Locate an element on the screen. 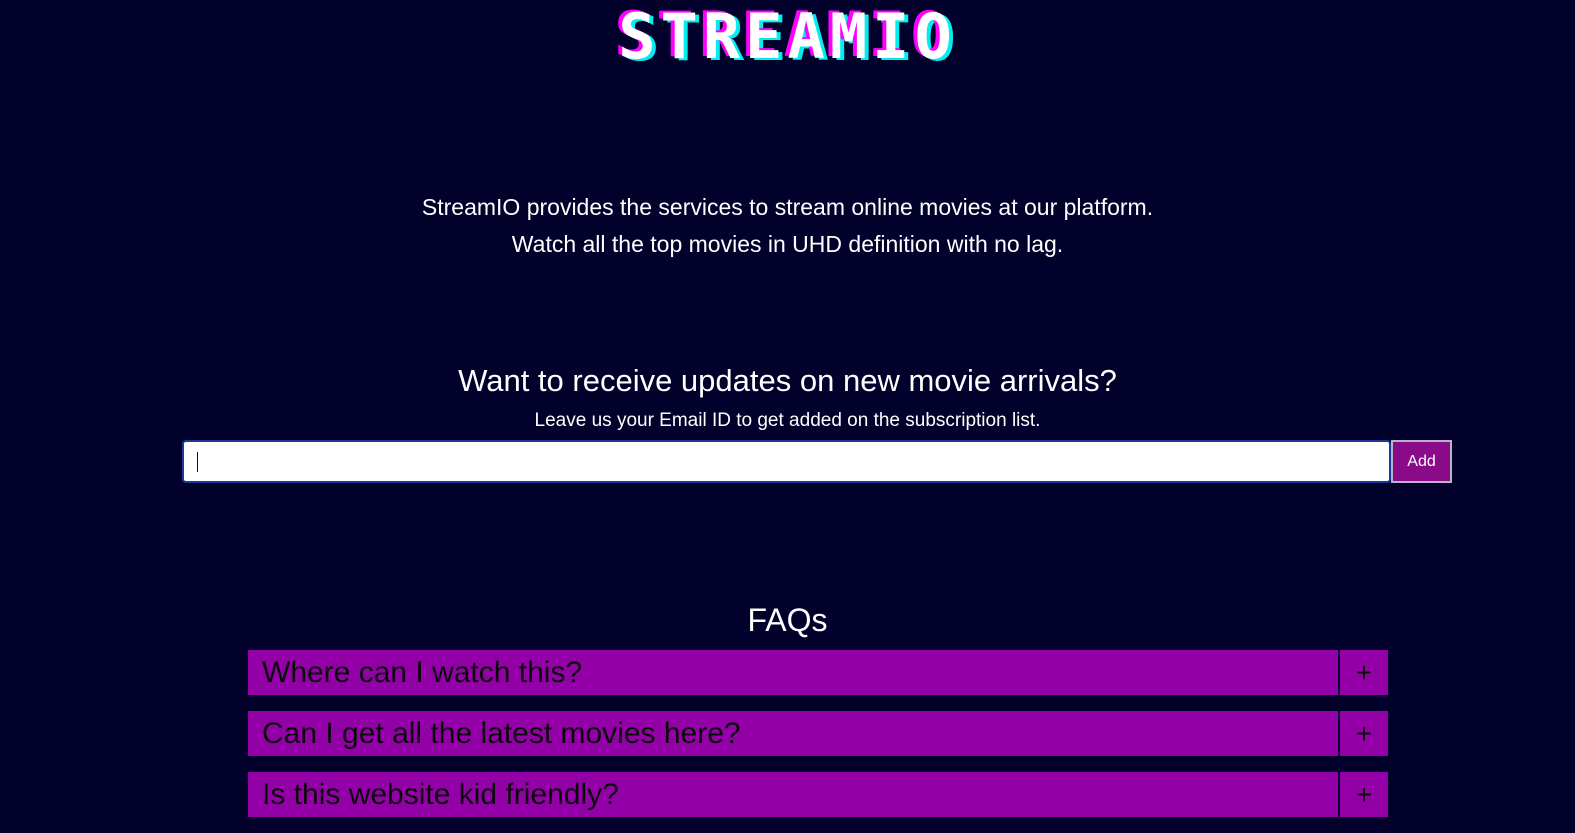 This screenshot has height=833, width=1575. text-cursor is located at coordinates (197, 462).